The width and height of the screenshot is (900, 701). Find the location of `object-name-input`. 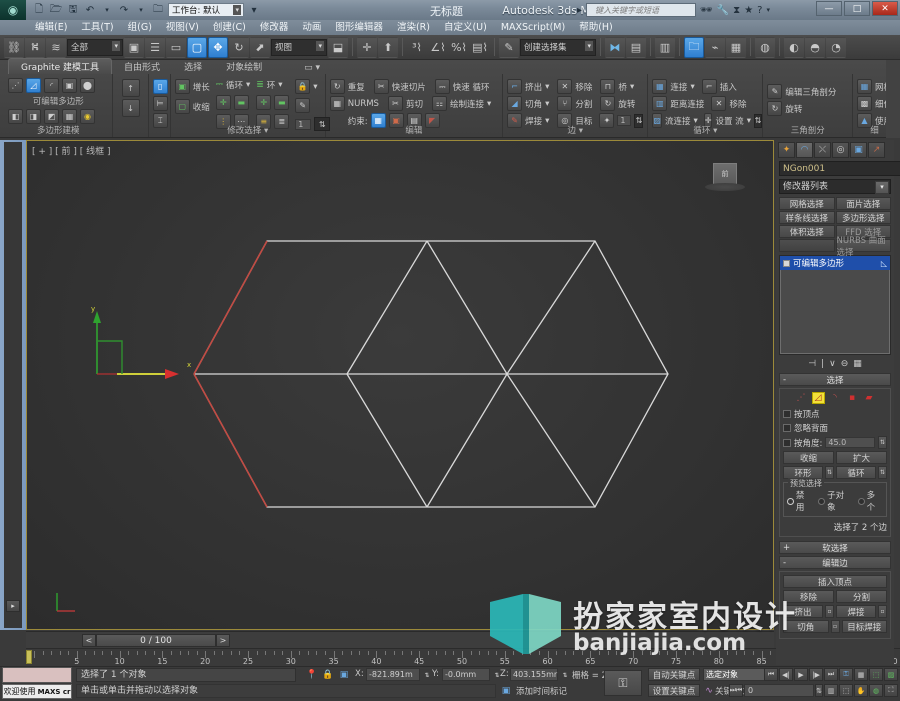

object-name-input is located at coordinates (839, 168).